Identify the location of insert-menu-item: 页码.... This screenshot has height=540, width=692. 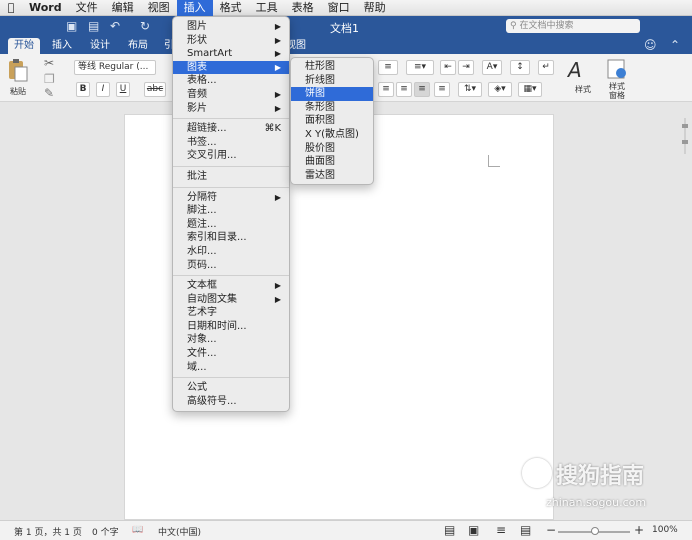
(231, 266).